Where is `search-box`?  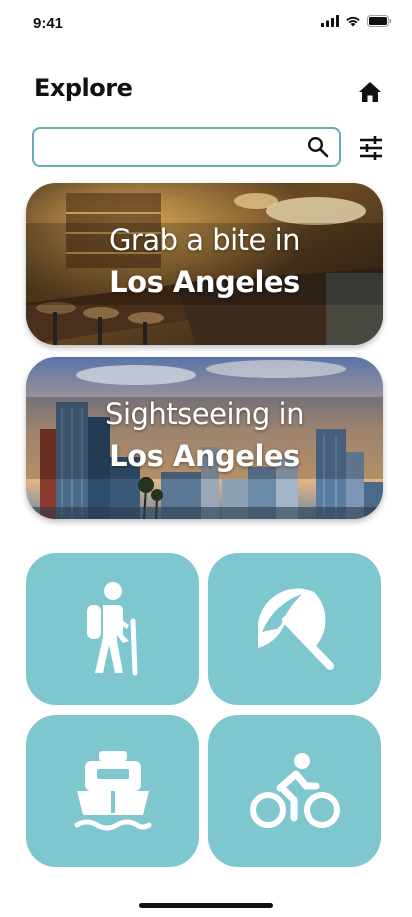 search-box is located at coordinates (186, 147).